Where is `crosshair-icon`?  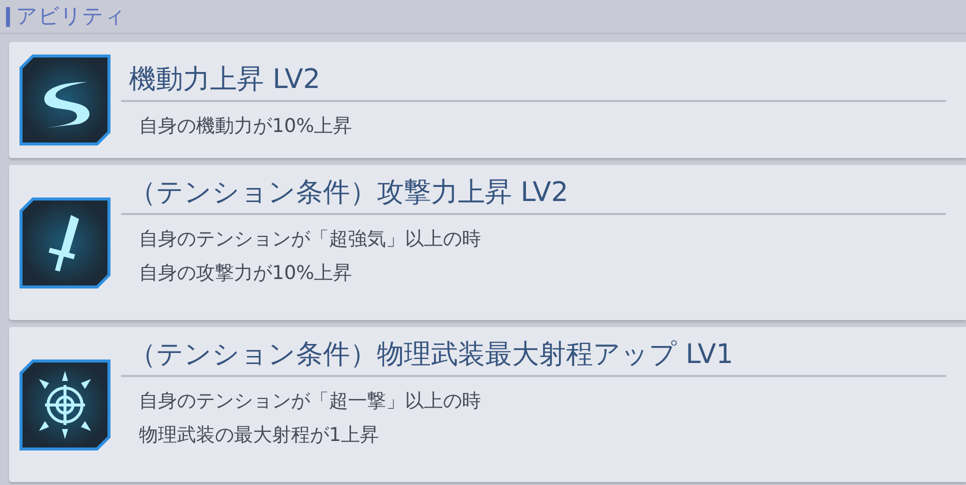
crosshair-icon is located at coordinates (65, 404).